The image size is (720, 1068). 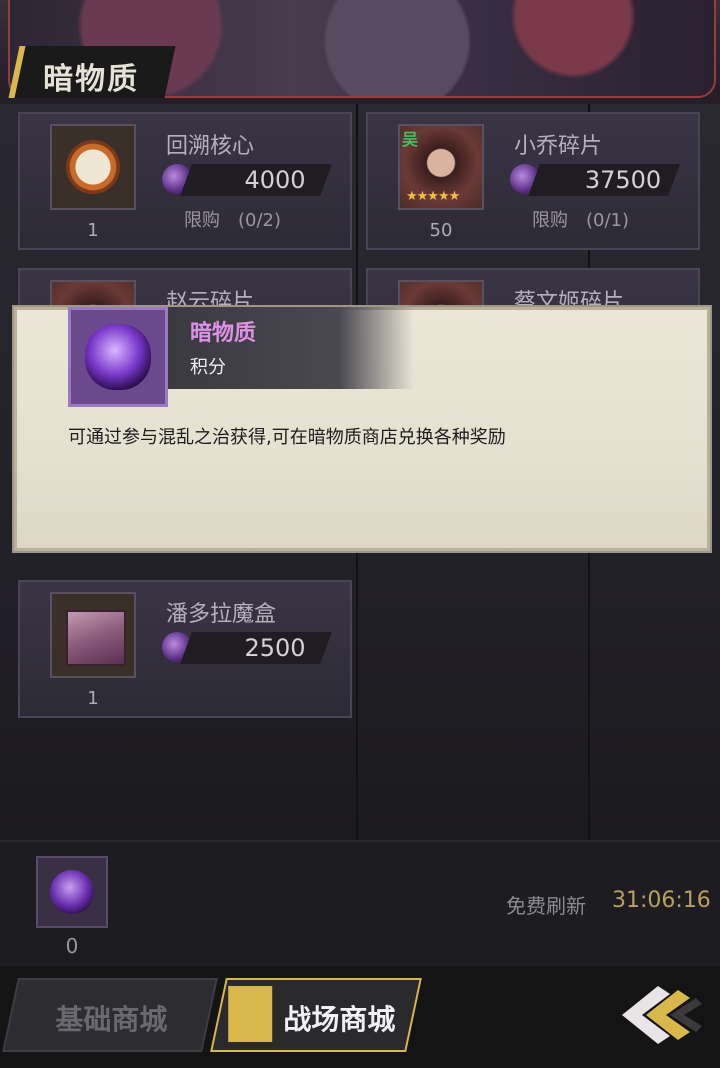 I want to click on back-button, so click(x=660, y=1015).